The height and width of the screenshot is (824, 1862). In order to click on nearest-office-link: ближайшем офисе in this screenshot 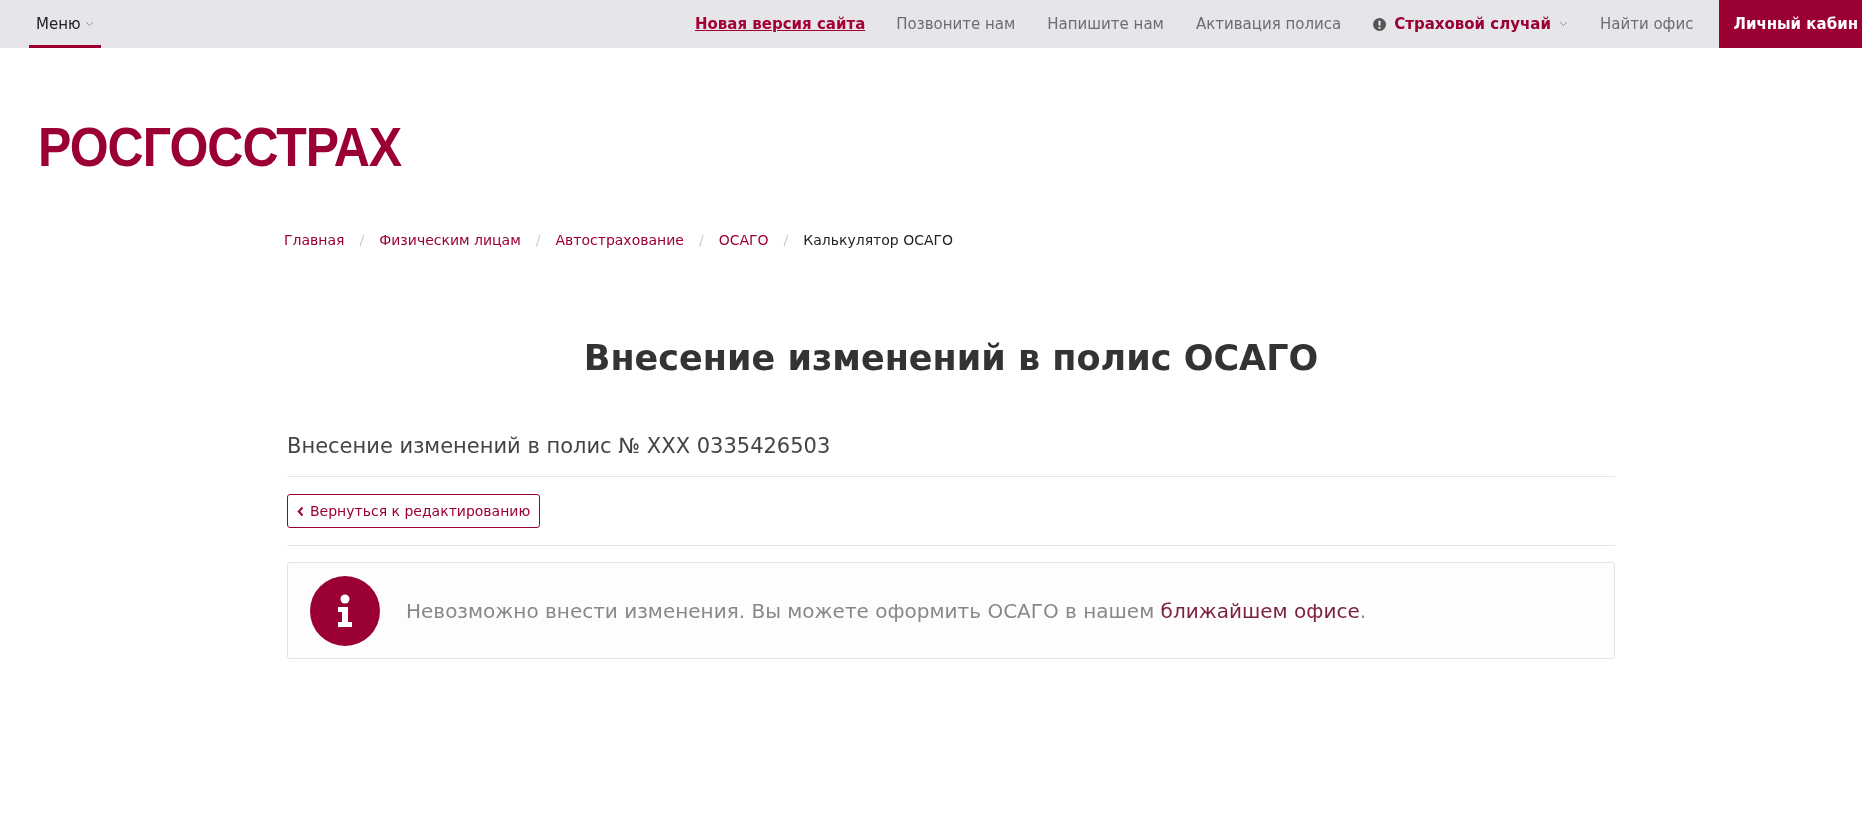, I will do `click(1260, 610)`.